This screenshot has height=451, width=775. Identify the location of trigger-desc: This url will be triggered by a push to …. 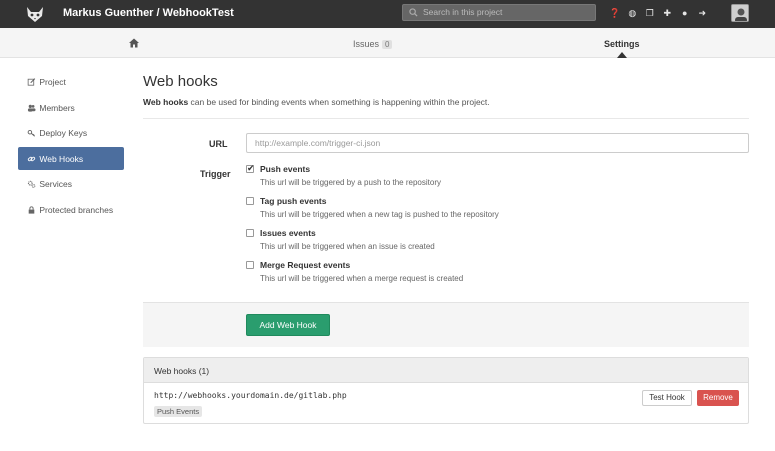
(350, 182).